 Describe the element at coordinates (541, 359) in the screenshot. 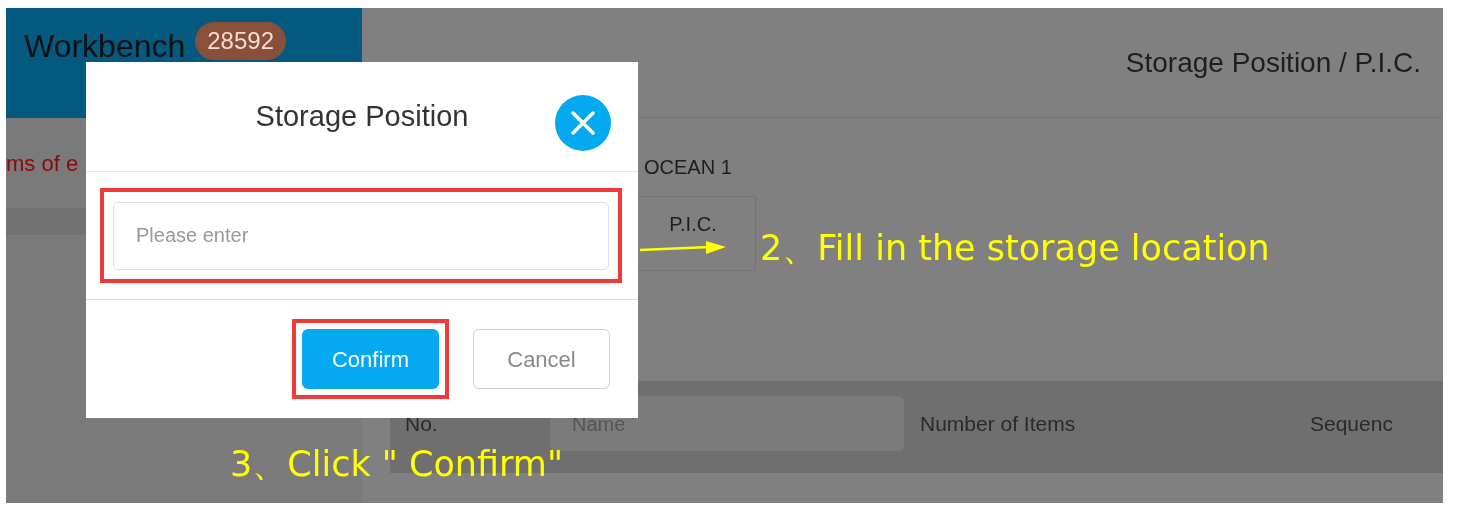

I see `cancel-button: Cancel` at that location.